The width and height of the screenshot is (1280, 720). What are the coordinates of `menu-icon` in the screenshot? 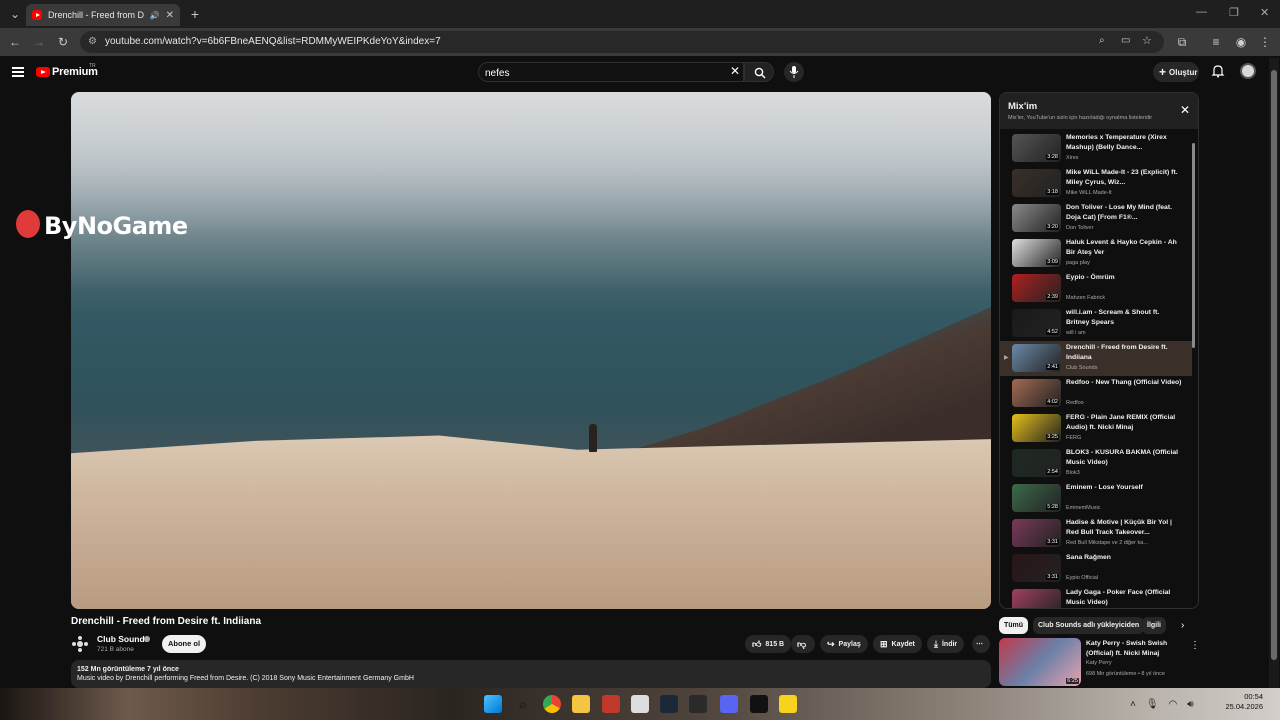 It's located at (18, 72).